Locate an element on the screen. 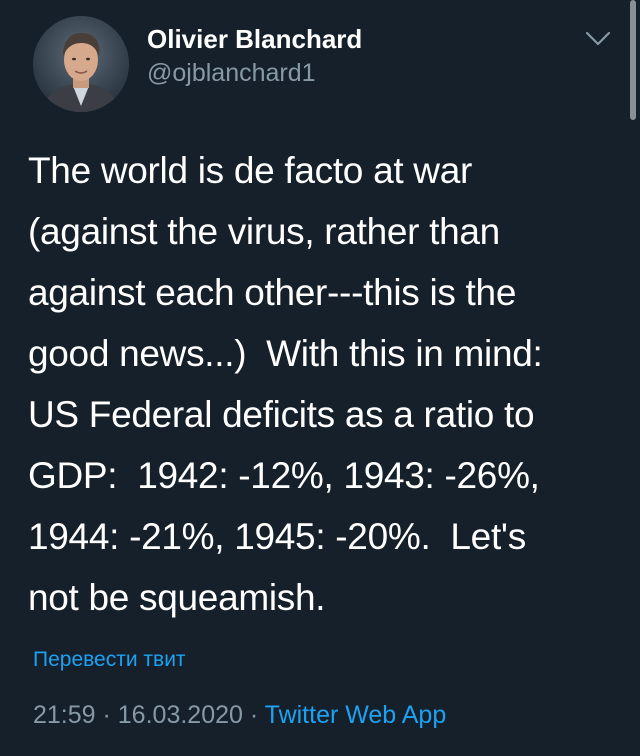 This screenshot has height=756, width=640. tweet-metadata: 21:59 · 16.03.2020 · Twitter Web App is located at coordinates (239, 715).